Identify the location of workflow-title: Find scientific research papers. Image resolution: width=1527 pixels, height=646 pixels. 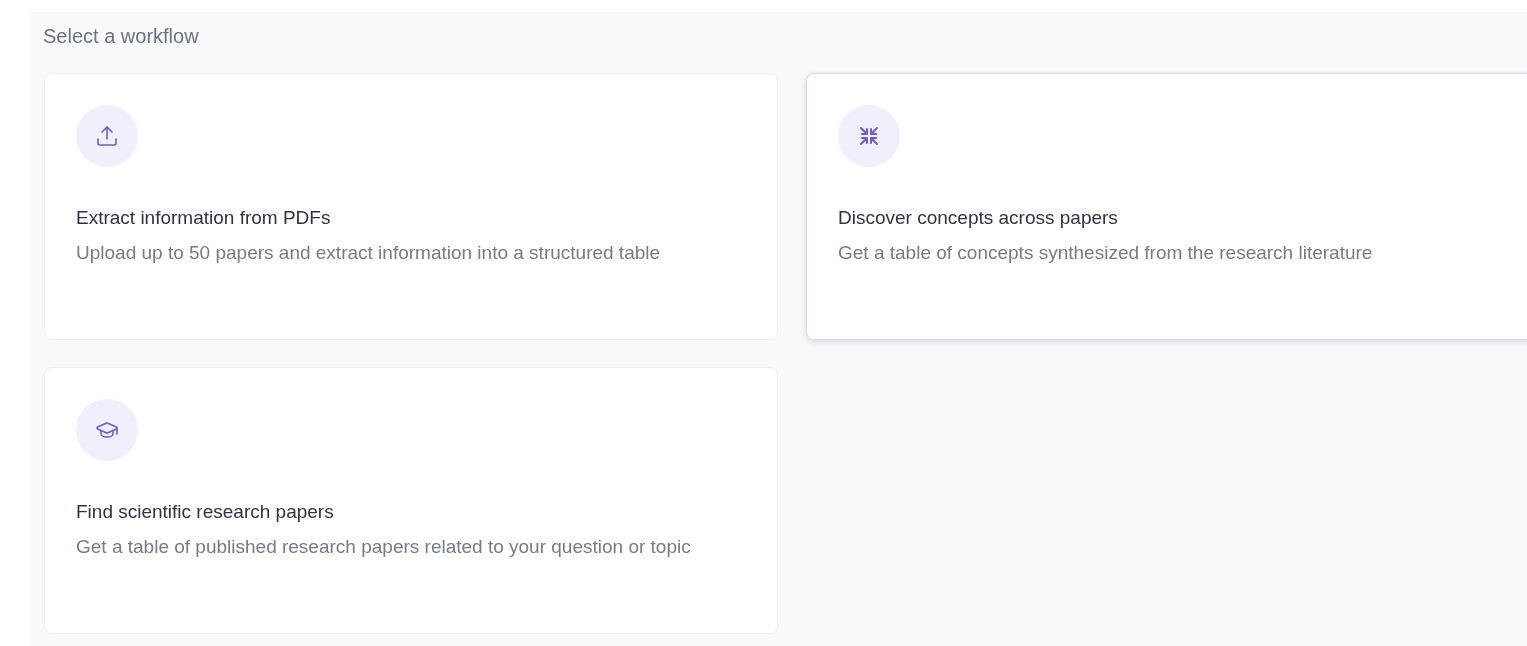
(205, 512).